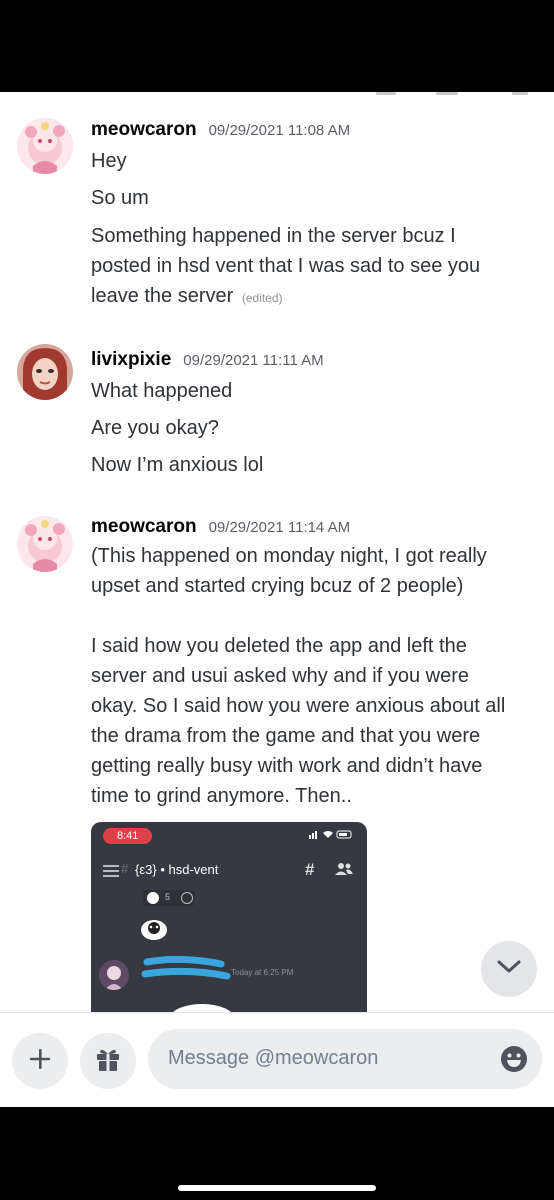 The width and height of the screenshot is (554, 1200). What do you see at coordinates (177, 465) in the screenshot?
I see `message-text: Now I’m anxious lol` at bounding box center [177, 465].